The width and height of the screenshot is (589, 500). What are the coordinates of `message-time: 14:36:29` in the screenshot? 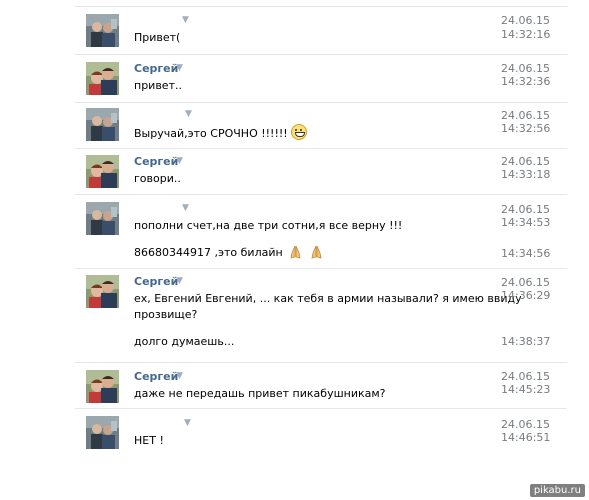 It's located at (526, 295).